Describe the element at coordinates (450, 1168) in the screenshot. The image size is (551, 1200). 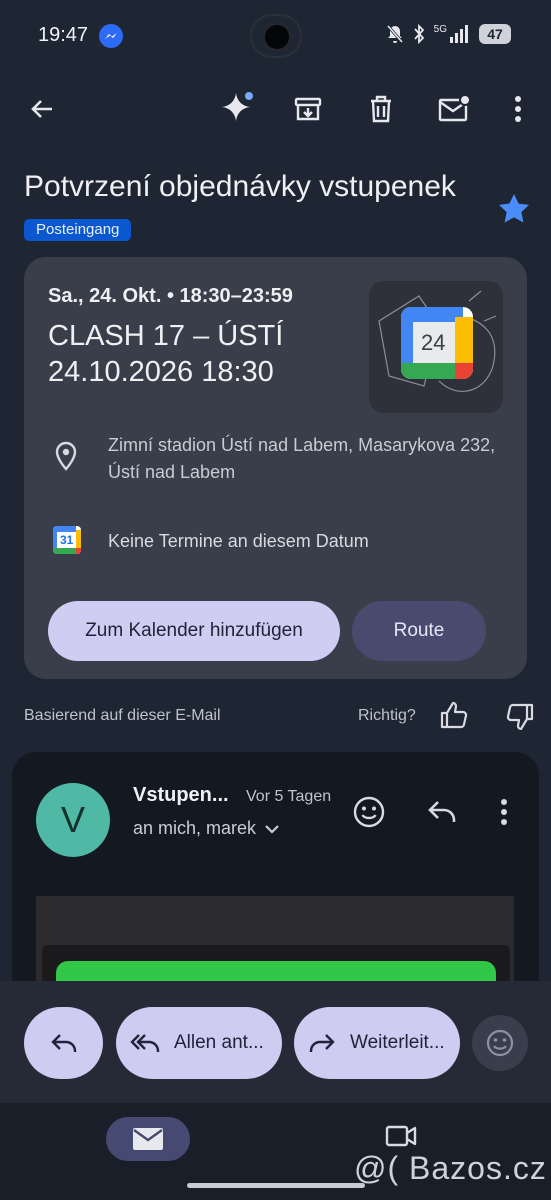
I see `watermark: @( Bazos.cz` at that location.